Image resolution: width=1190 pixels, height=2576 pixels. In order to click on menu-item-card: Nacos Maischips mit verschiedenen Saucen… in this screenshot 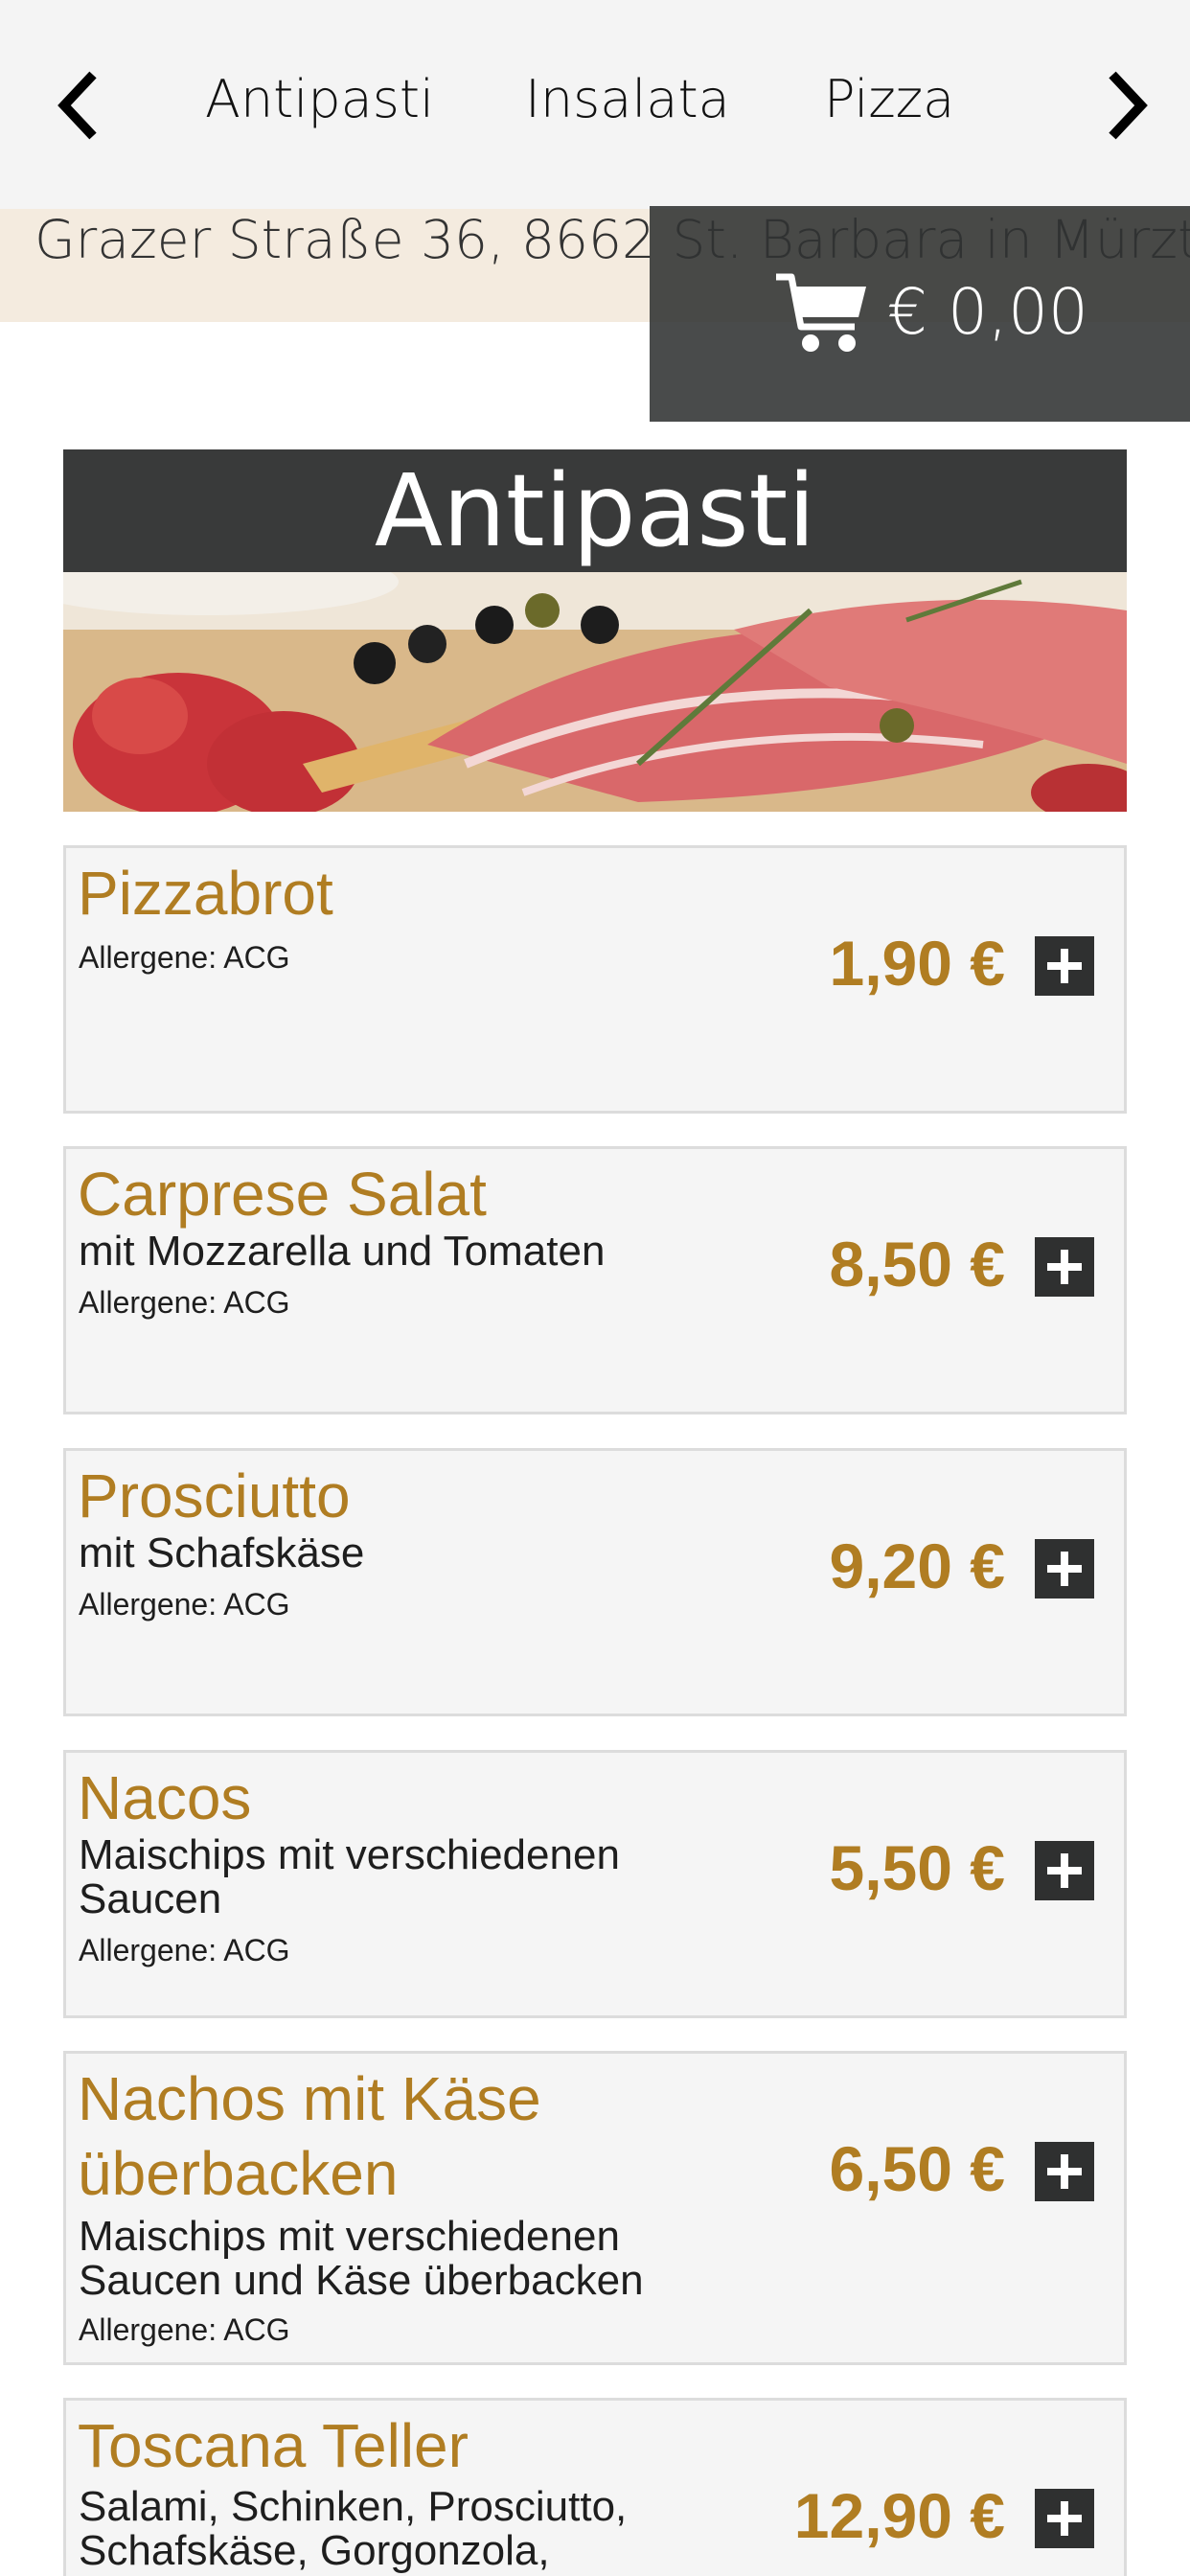, I will do `click(595, 1884)`.